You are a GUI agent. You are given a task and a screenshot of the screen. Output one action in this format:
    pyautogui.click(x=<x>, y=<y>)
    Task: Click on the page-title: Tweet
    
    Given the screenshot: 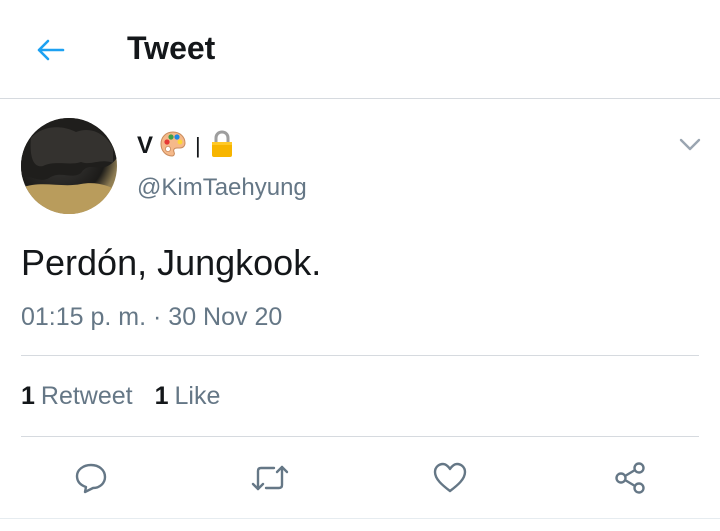 What is the action you would take?
    pyautogui.click(x=171, y=48)
    